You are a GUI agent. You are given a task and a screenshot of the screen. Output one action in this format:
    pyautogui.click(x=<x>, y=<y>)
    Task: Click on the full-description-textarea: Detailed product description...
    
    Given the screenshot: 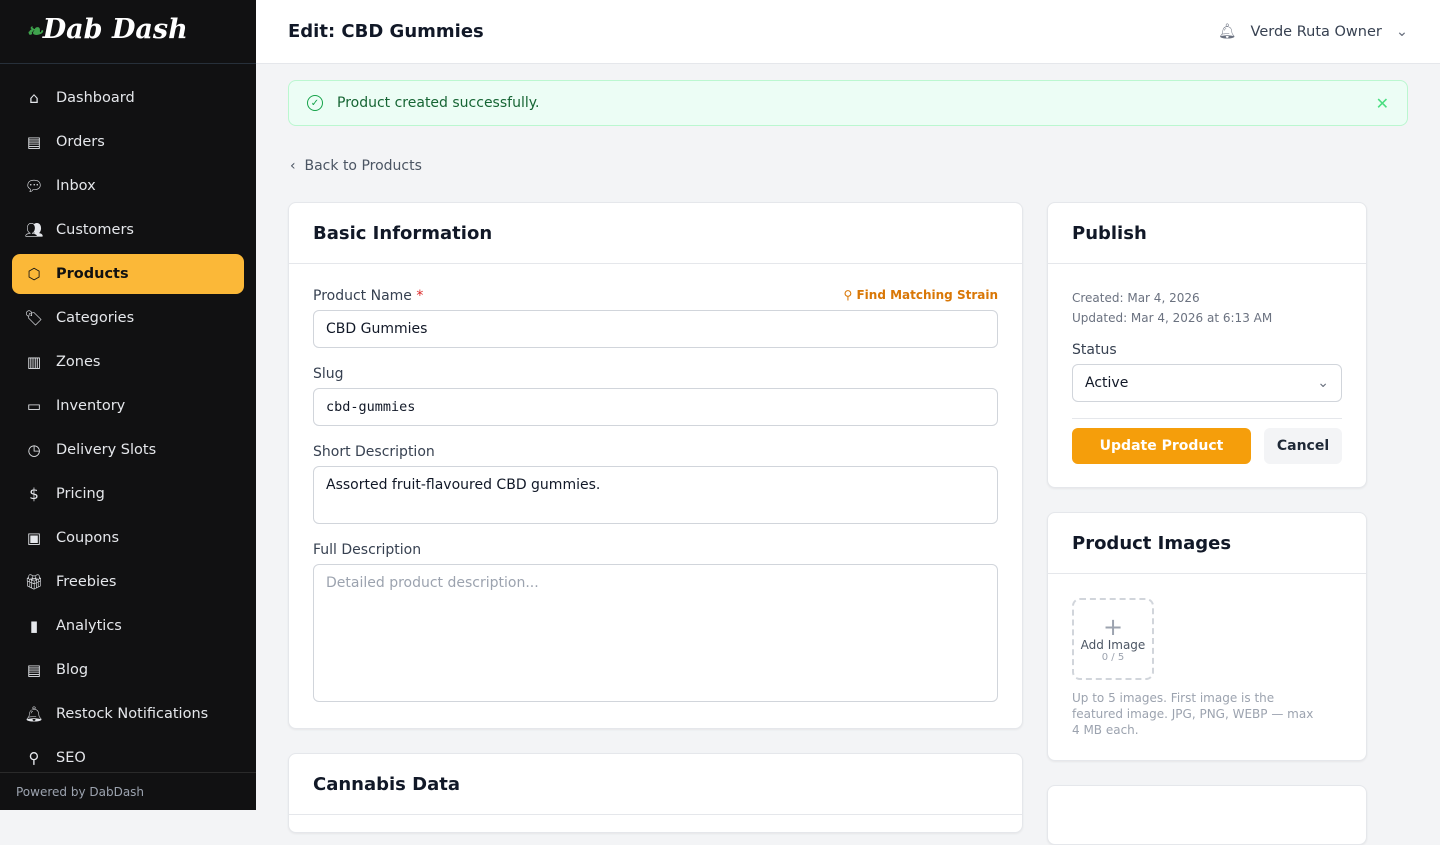 What is the action you would take?
    pyautogui.click(x=655, y=633)
    